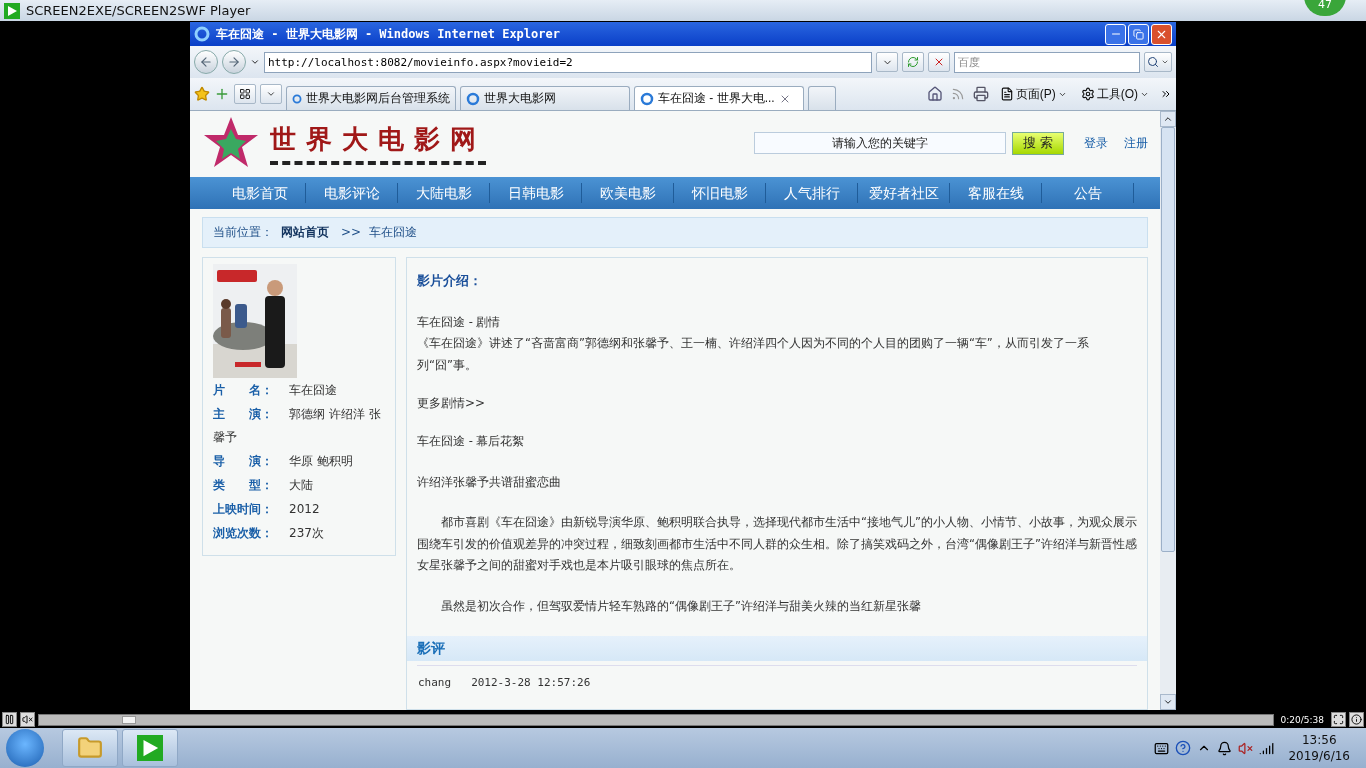  What do you see at coordinates (1006, 94) in the screenshot?
I see `page-icon` at bounding box center [1006, 94].